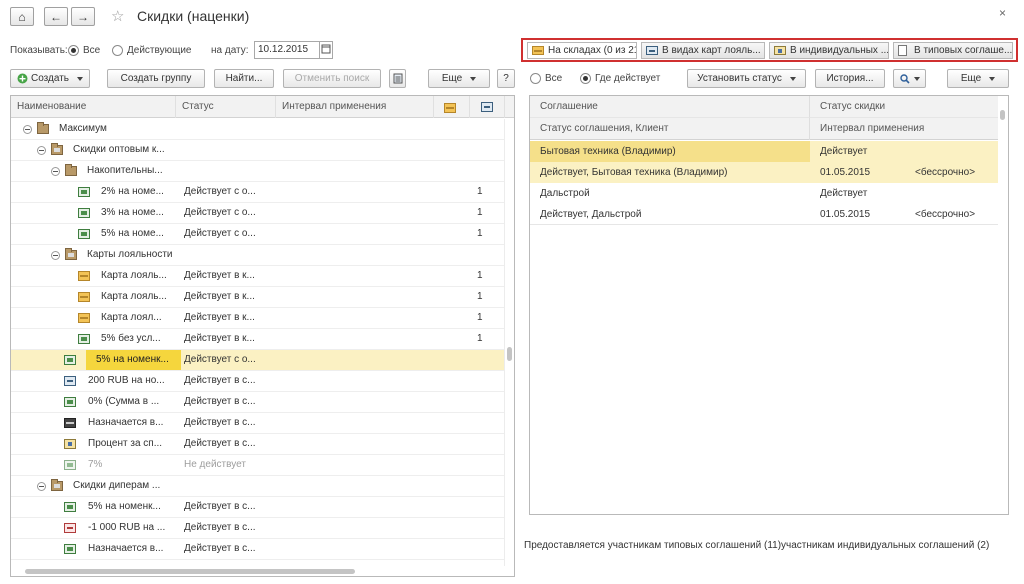  I want to click on help-button: ?, so click(506, 78).